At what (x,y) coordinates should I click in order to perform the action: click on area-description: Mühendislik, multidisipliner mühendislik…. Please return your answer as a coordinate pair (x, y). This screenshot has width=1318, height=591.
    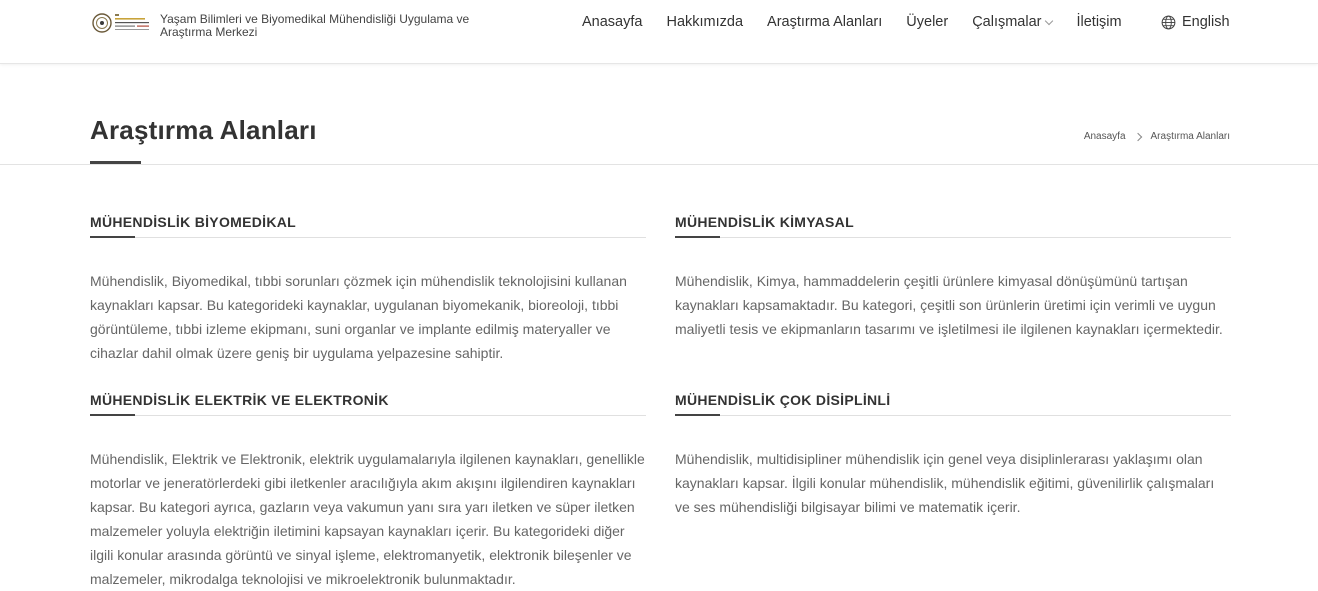
    Looking at the image, I should click on (945, 483).